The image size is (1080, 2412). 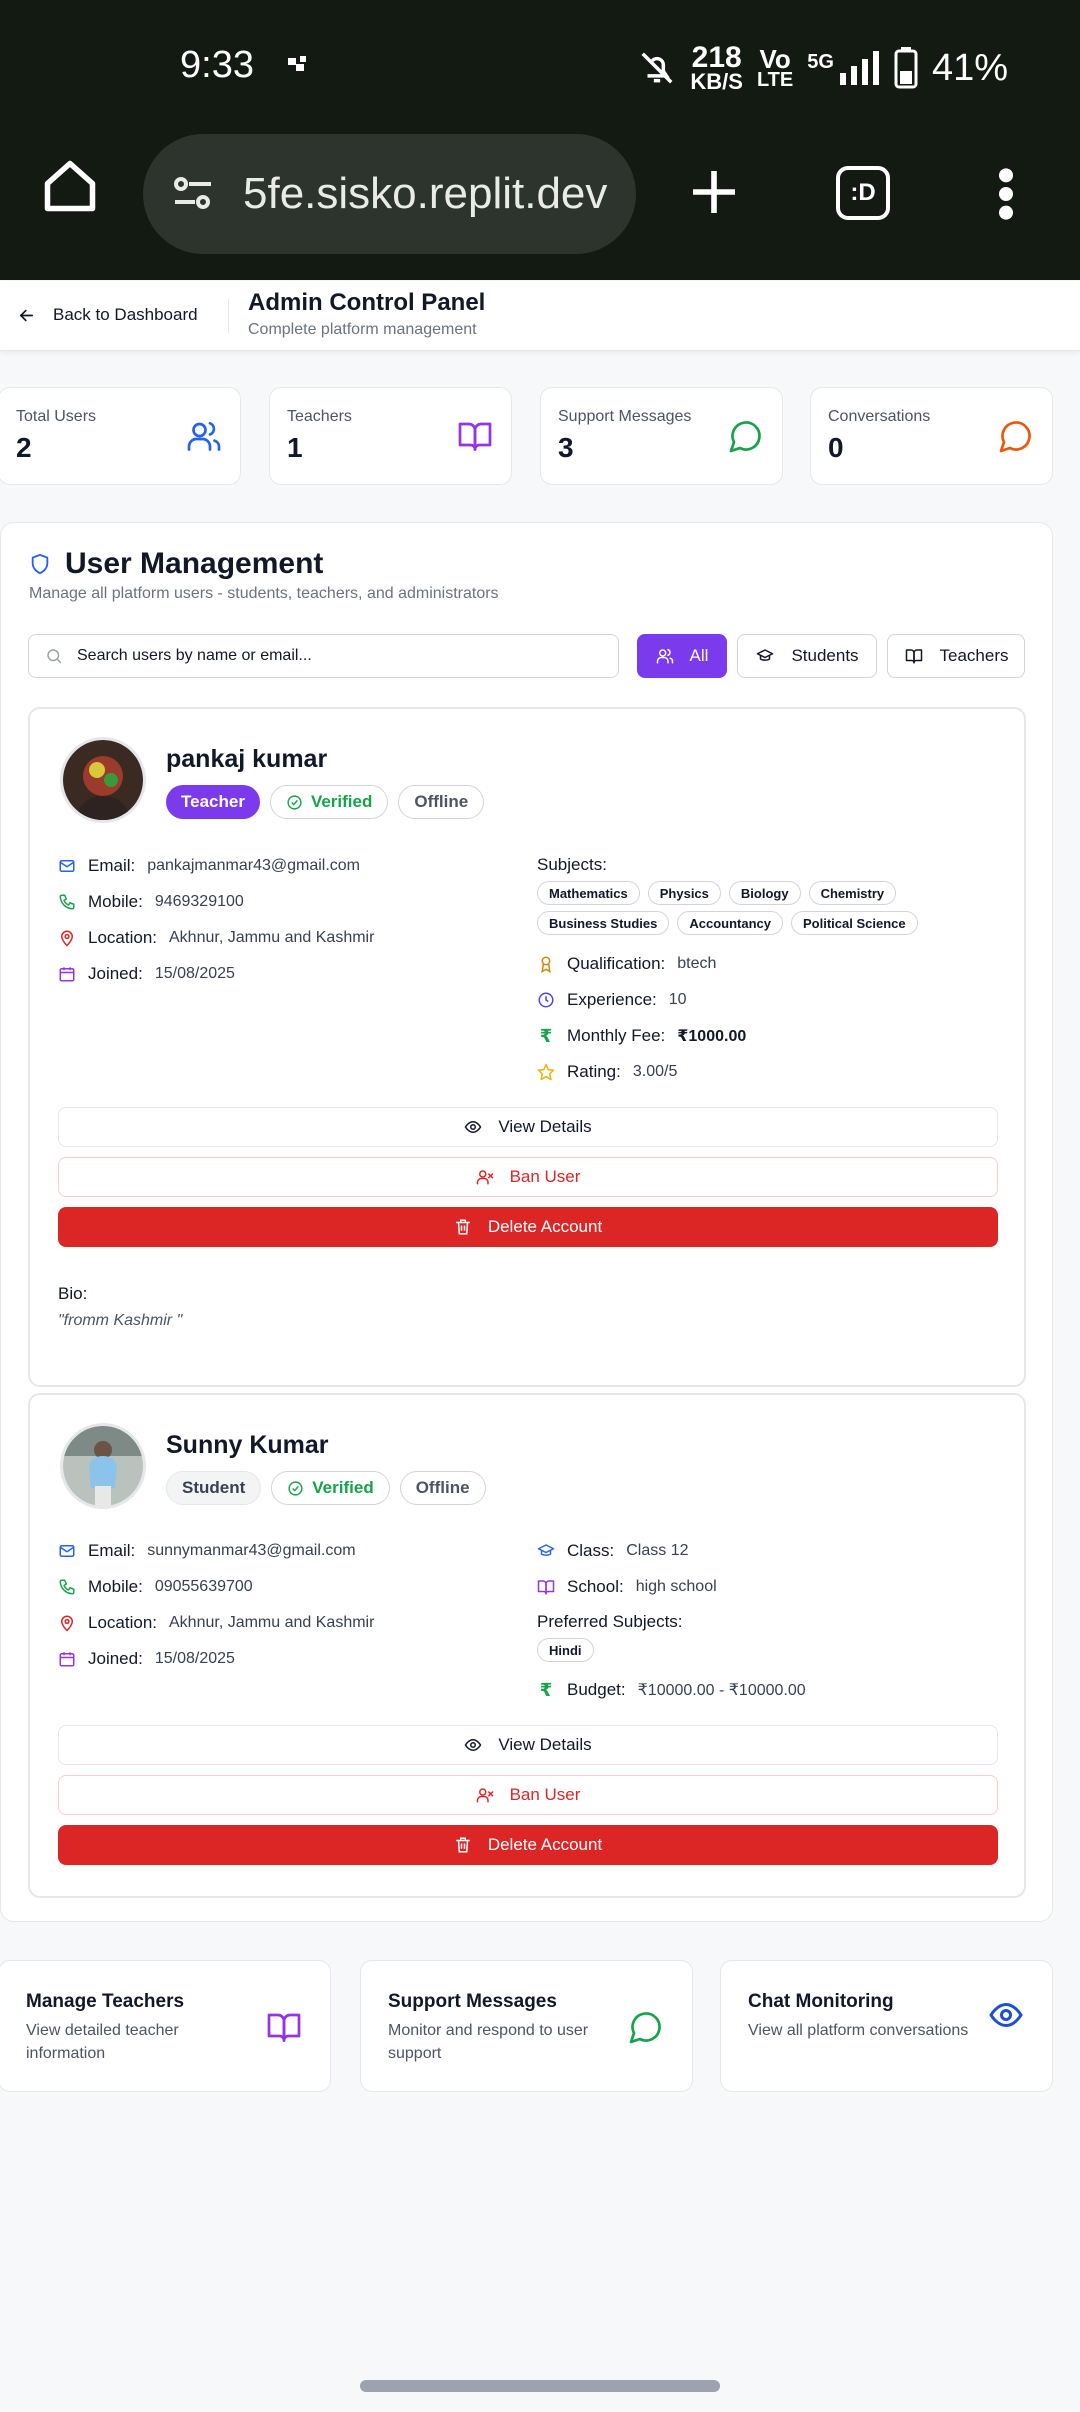 I want to click on user-badges: Student Verified Offline, so click(x=326, y=1488).